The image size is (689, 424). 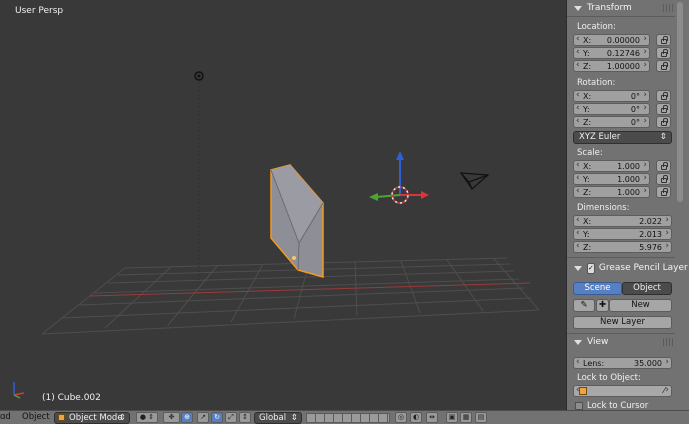 I want to click on rotation-mode-dropdown: XYZ Euler ⇕, so click(x=622, y=137).